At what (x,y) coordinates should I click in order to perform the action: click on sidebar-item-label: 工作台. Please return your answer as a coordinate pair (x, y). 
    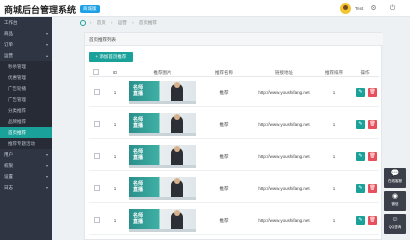
    Looking at the image, I should click on (11, 22).